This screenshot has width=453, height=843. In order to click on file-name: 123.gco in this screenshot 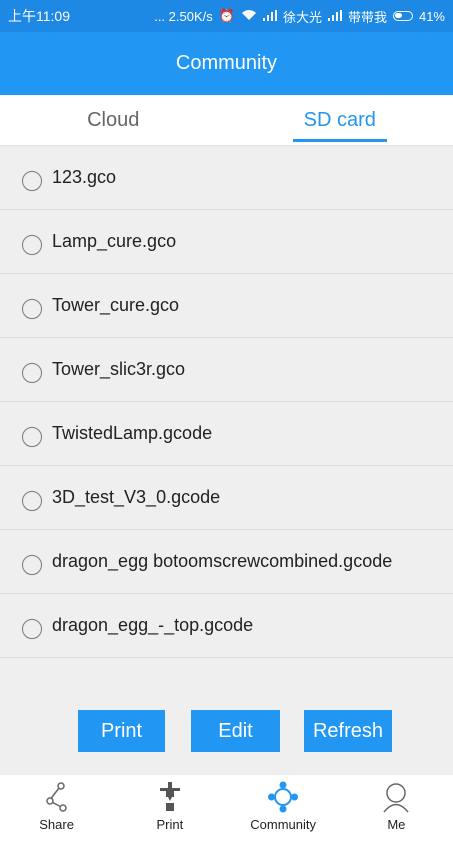, I will do `click(84, 177)`.